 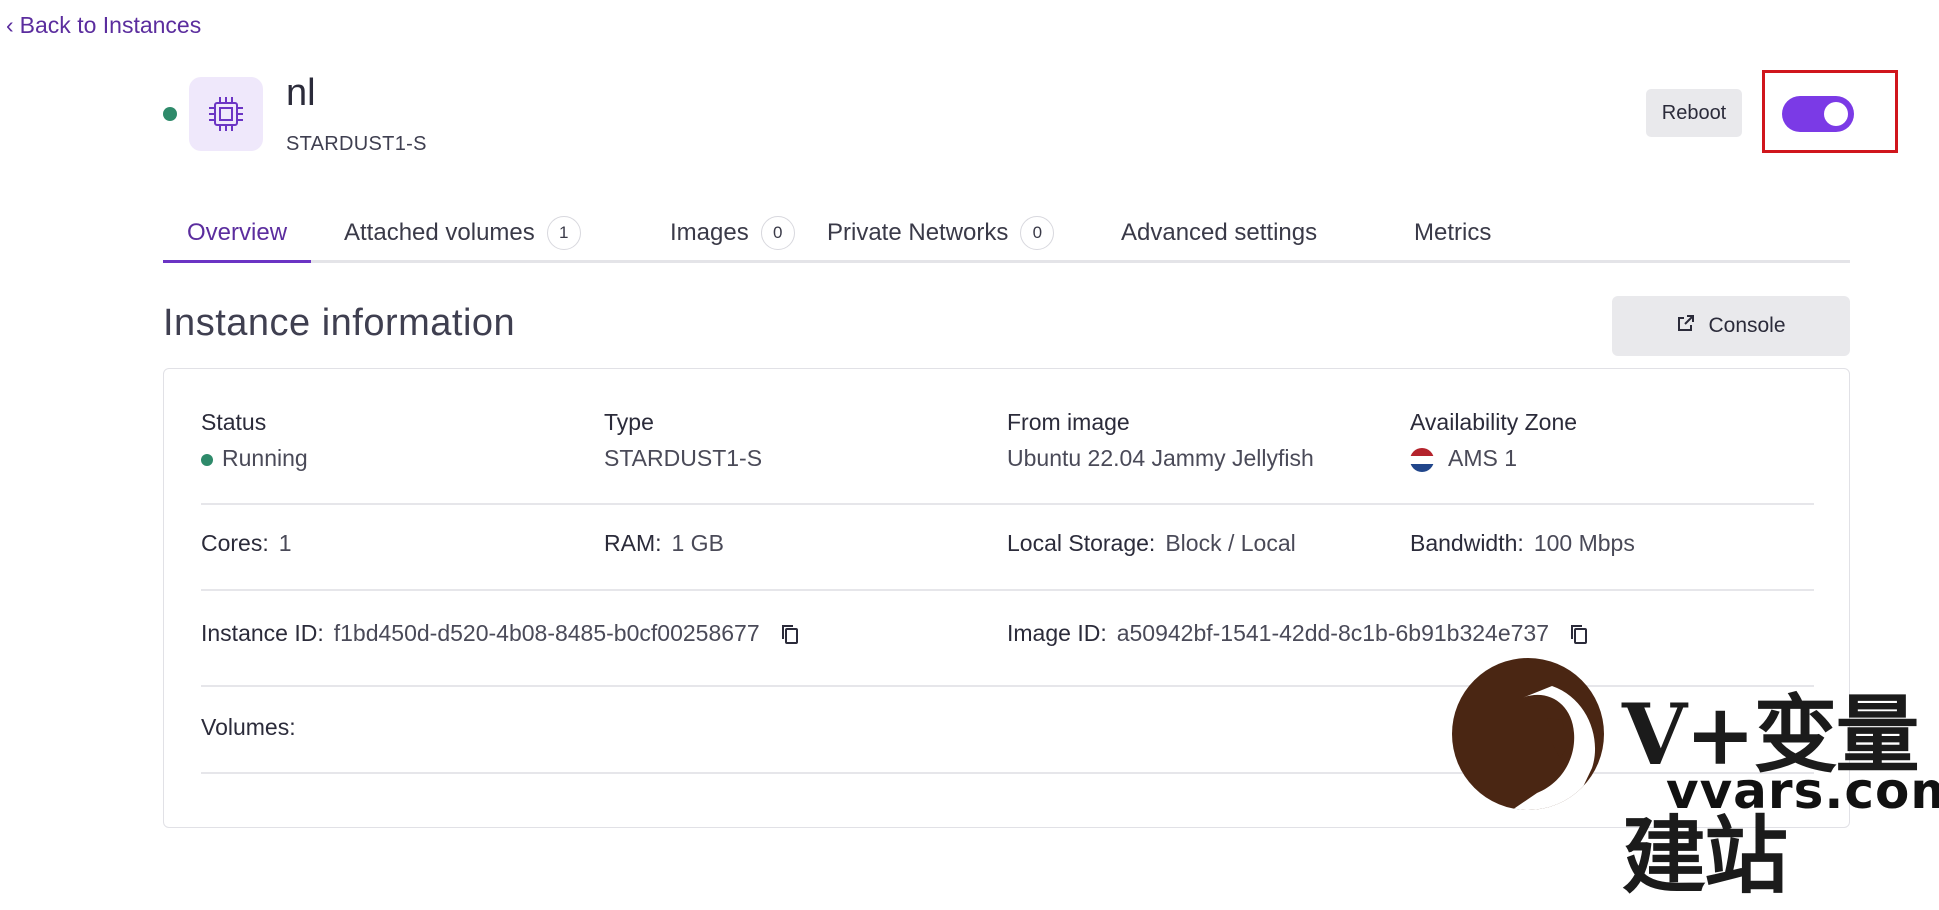 What do you see at coordinates (1584, 543) in the screenshot?
I see `bandwidth-value: 100 Mbps` at bounding box center [1584, 543].